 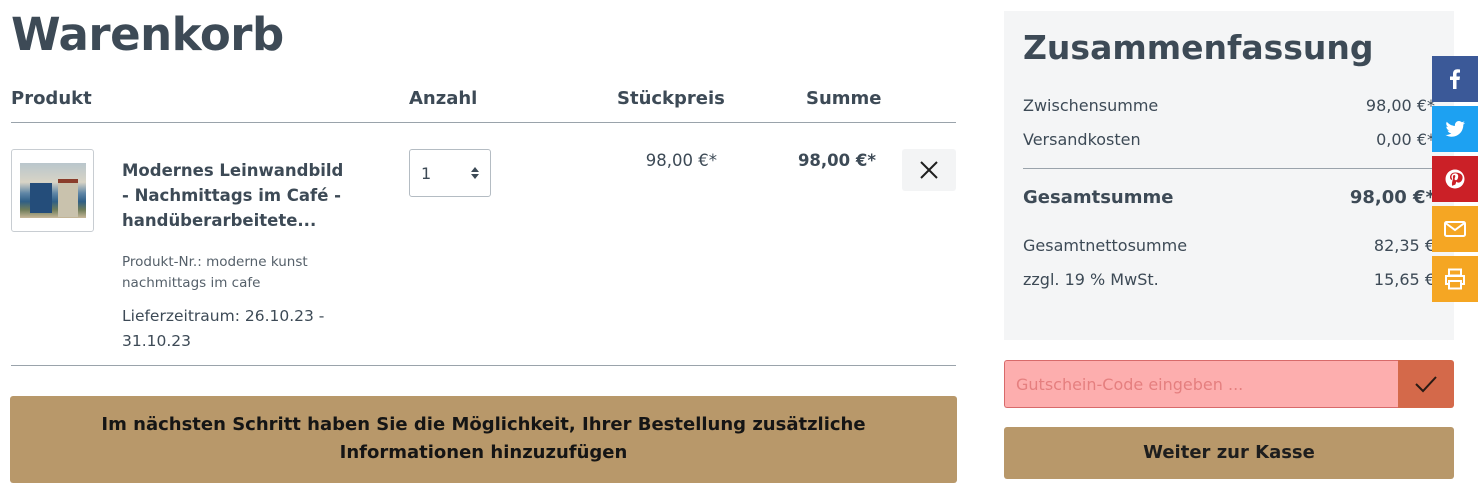 What do you see at coordinates (1091, 279) in the screenshot?
I see `tax-label: zzgl. 19 % MwSt.` at bounding box center [1091, 279].